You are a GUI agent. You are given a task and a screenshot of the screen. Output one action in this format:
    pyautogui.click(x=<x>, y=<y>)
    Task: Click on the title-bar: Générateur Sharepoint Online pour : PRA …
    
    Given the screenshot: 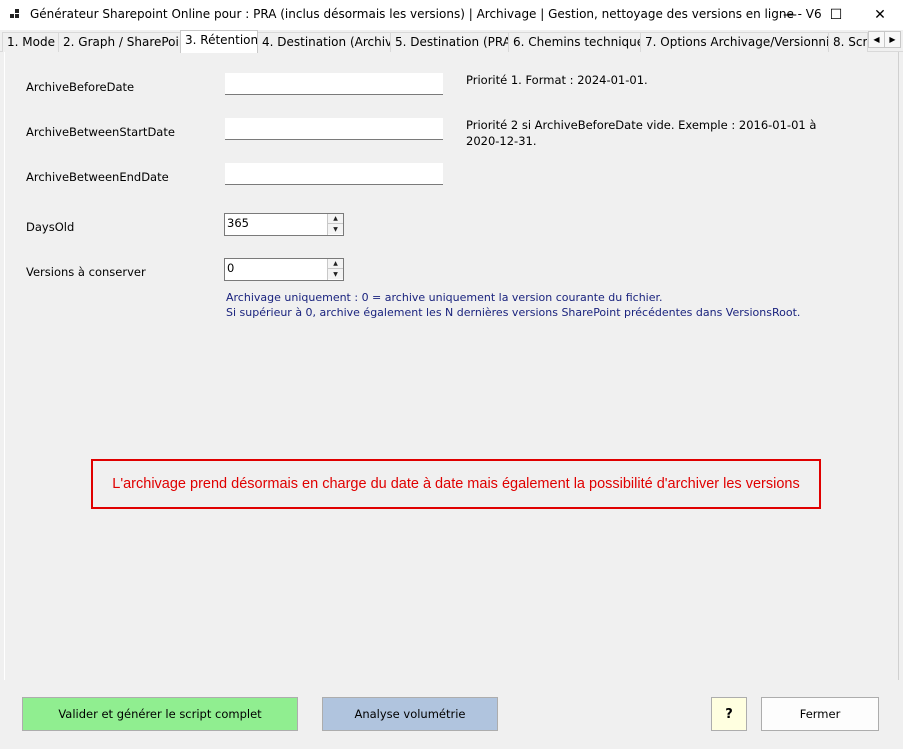 What is the action you would take?
    pyautogui.click(x=451, y=15)
    